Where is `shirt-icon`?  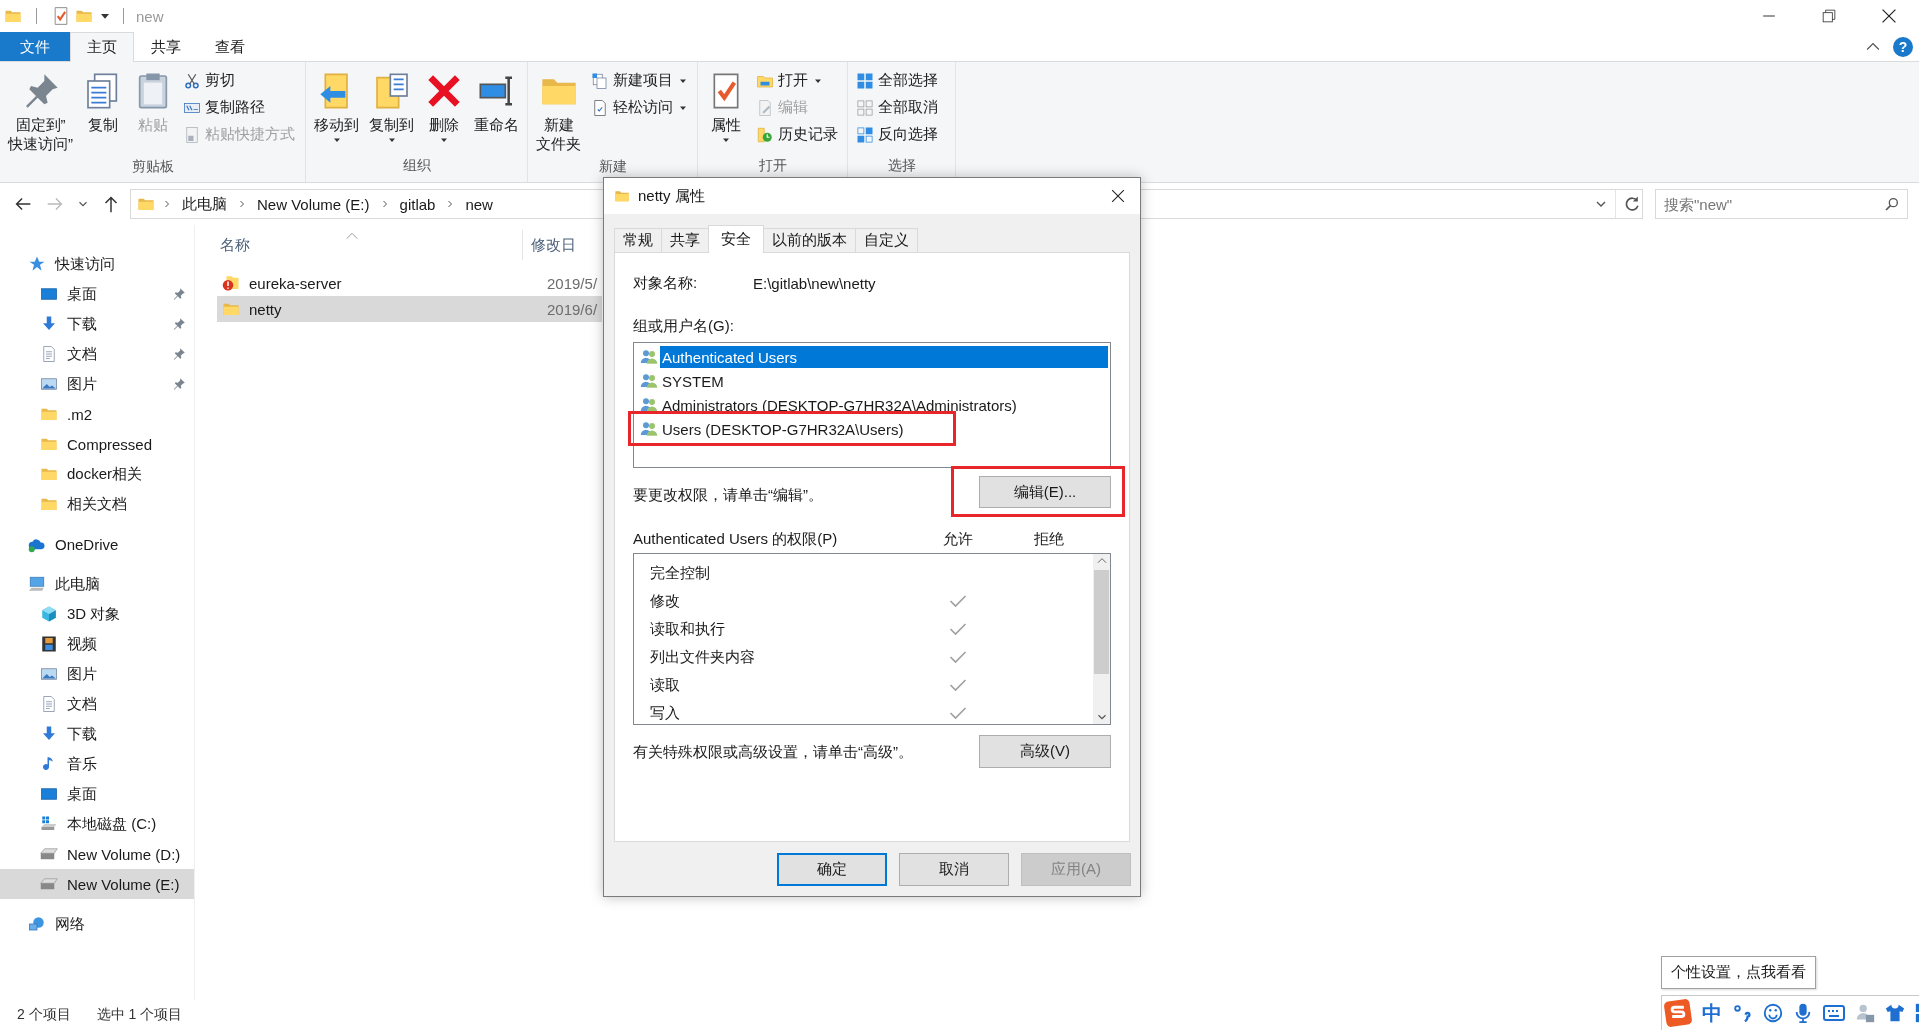
shirt-icon is located at coordinates (1895, 1013).